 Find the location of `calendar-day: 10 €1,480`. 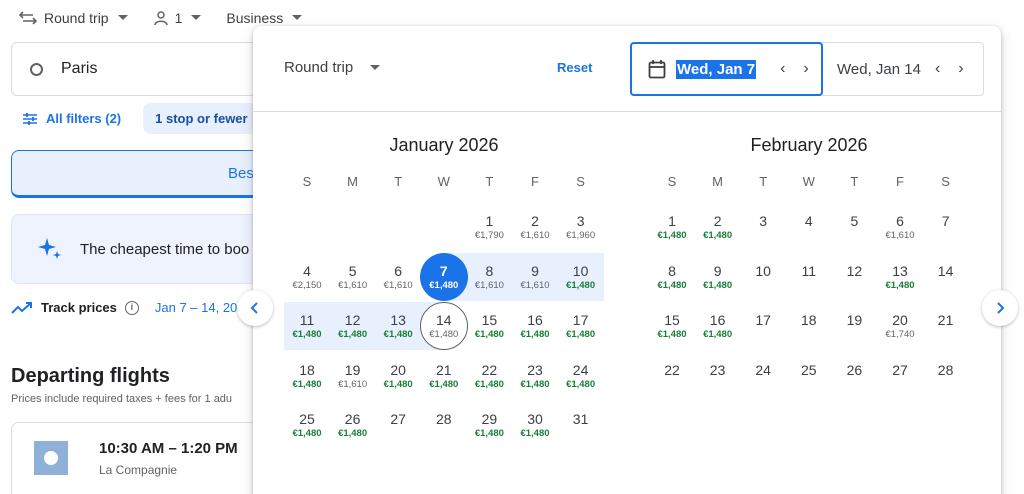

calendar-day: 10 €1,480 is located at coordinates (581, 277).